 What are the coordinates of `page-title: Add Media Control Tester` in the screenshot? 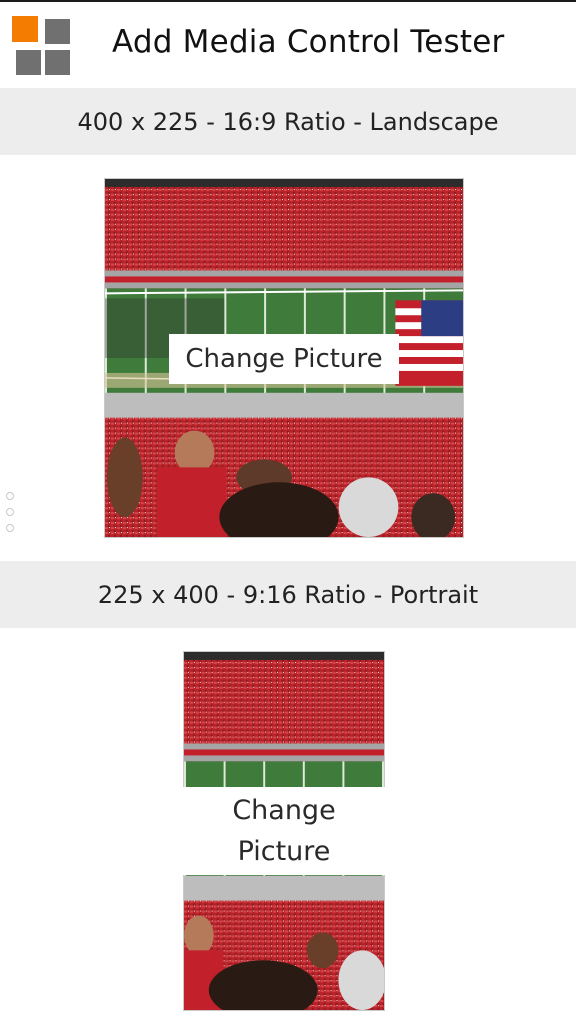 It's located at (308, 42).